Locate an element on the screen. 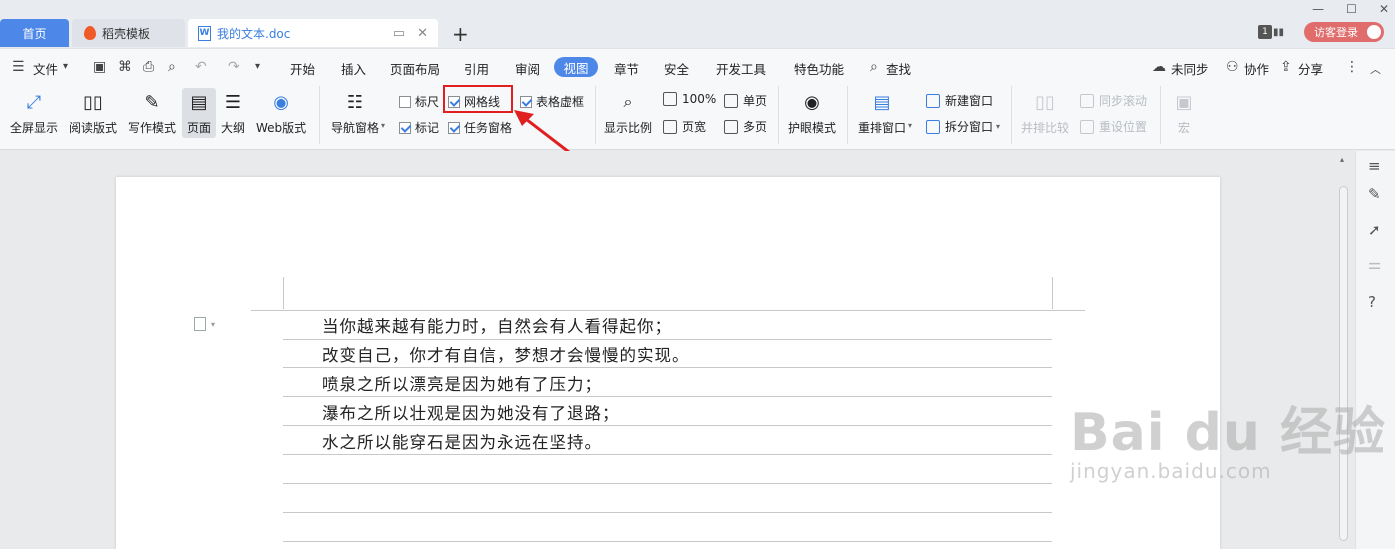  sidebar-menu-icon: ≡ is located at coordinates (1374, 166).